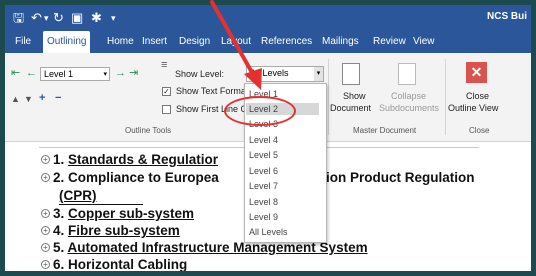 The image size is (536, 276). Describe the element at coordinates (236, 45) in the screenshot. I see `annotation-arrow` at that location.